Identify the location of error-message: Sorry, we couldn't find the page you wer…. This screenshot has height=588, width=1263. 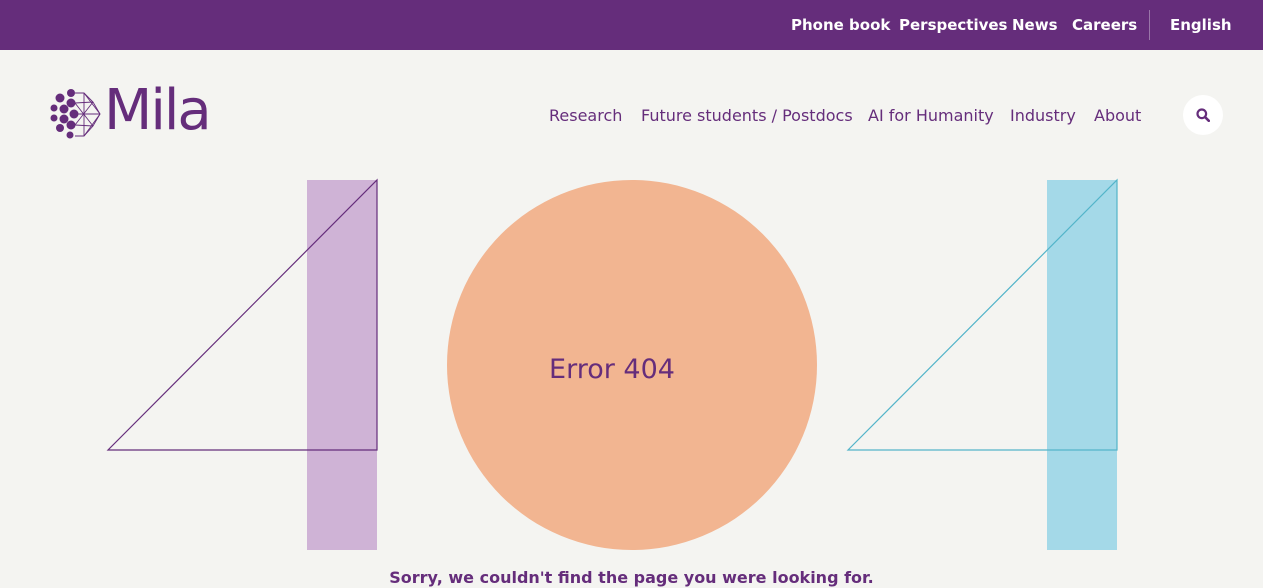
(631, 577).